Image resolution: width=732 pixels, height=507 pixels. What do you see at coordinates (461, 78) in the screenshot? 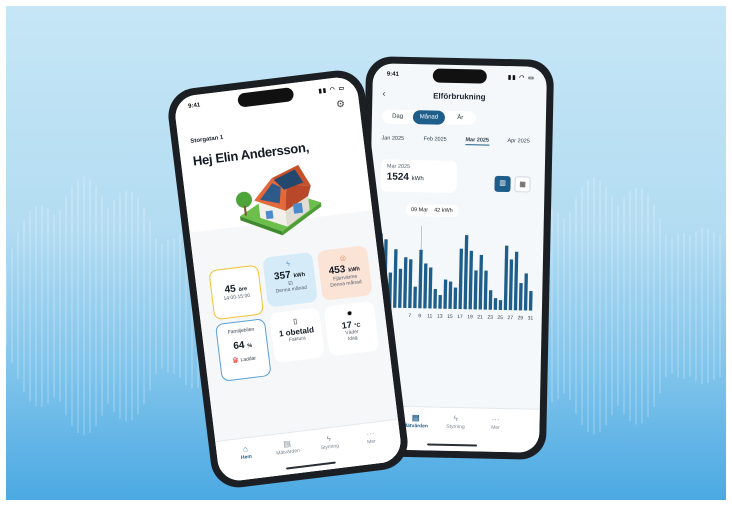
I see `status-bar: 9:41 ▮▮ ◠ ▭` at bounding box center [461, 78].